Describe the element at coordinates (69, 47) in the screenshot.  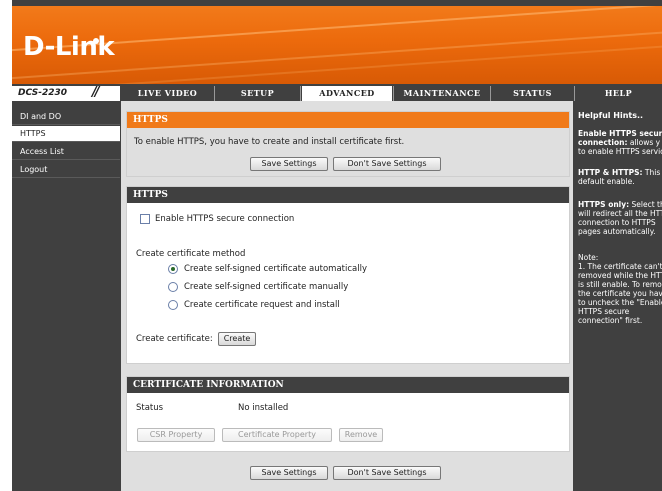
I see `dlink-logo: D-Link` at that location.